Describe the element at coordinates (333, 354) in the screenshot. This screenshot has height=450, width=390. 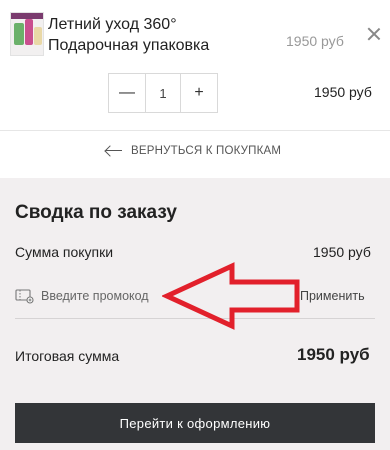
I see `total-value: 1950 руб` at that location.